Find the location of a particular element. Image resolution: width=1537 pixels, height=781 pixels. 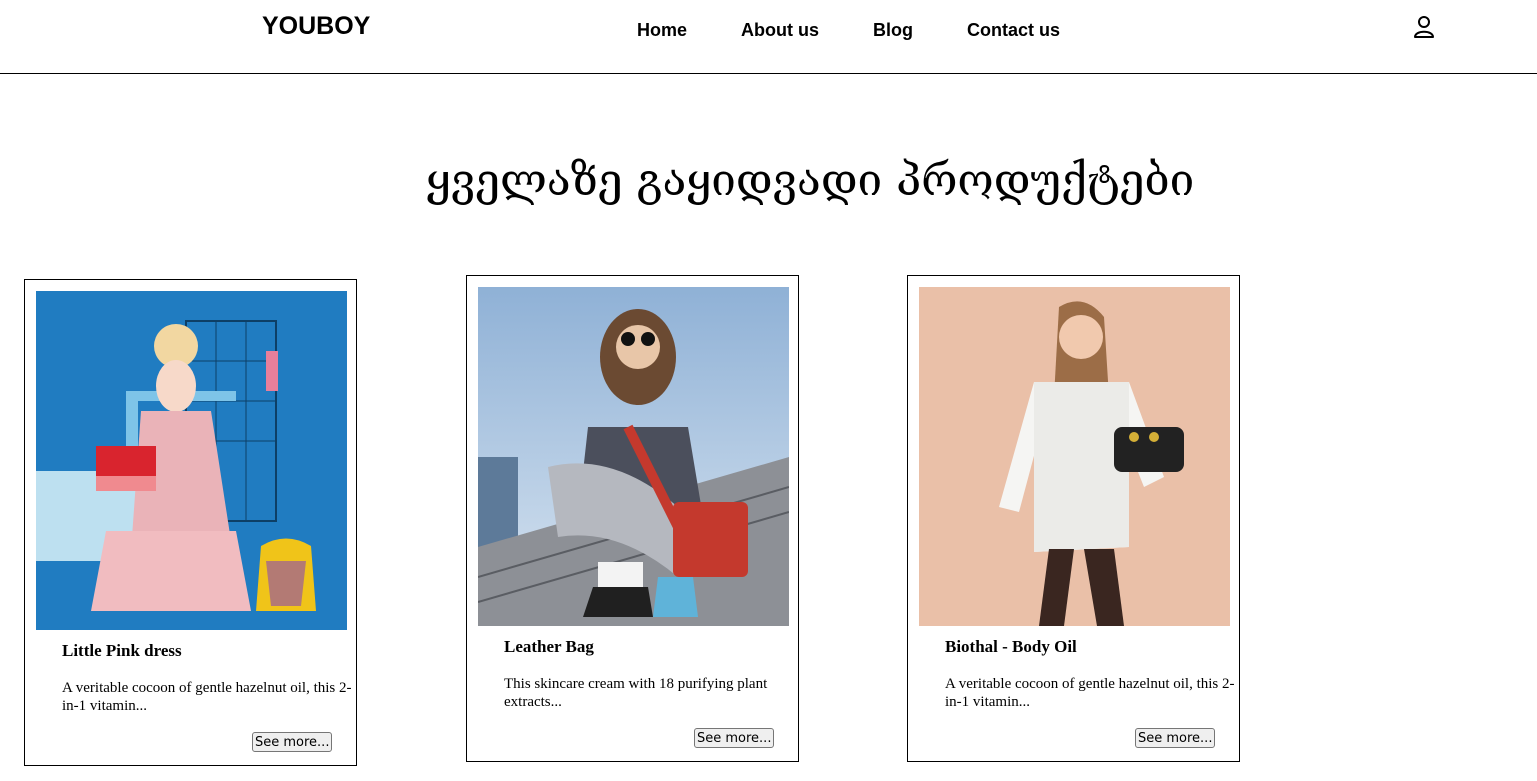

nav-about-us: About us is located at coordinates (780, 30).